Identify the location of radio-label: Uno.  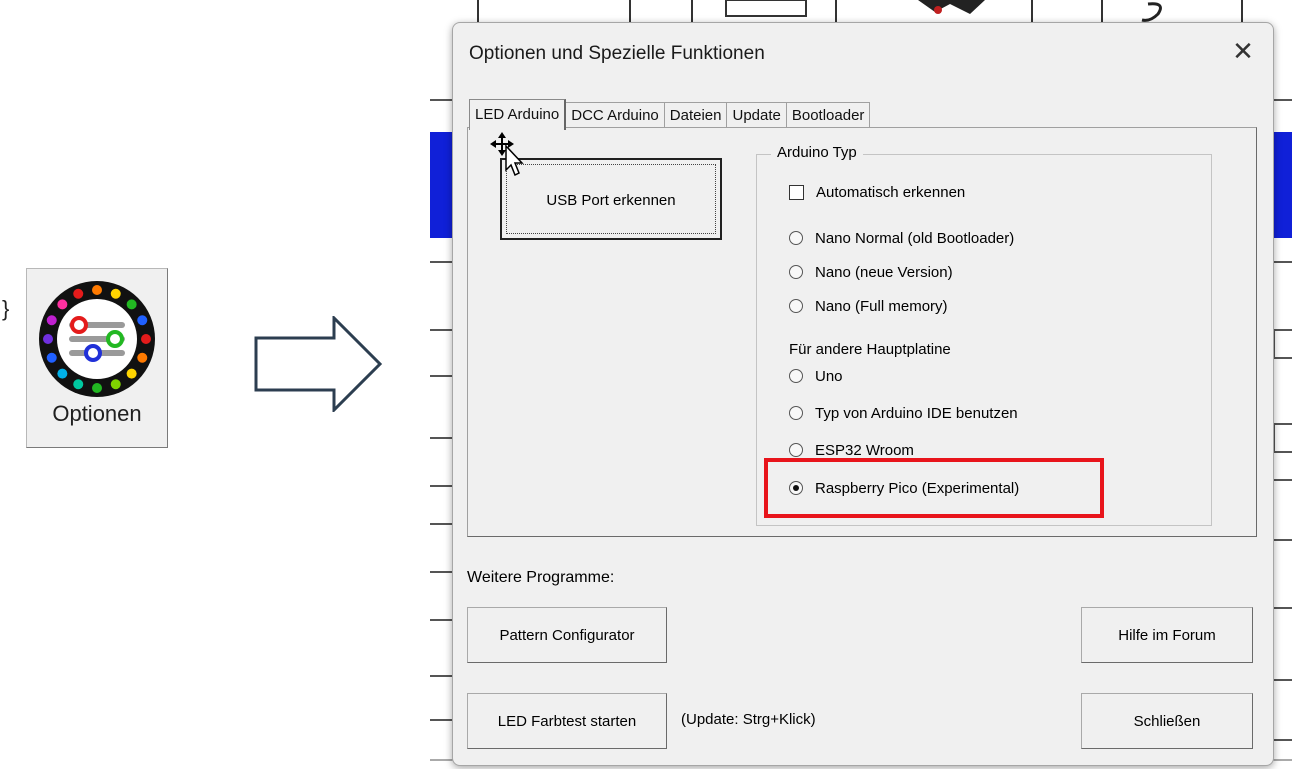
(829, 376).